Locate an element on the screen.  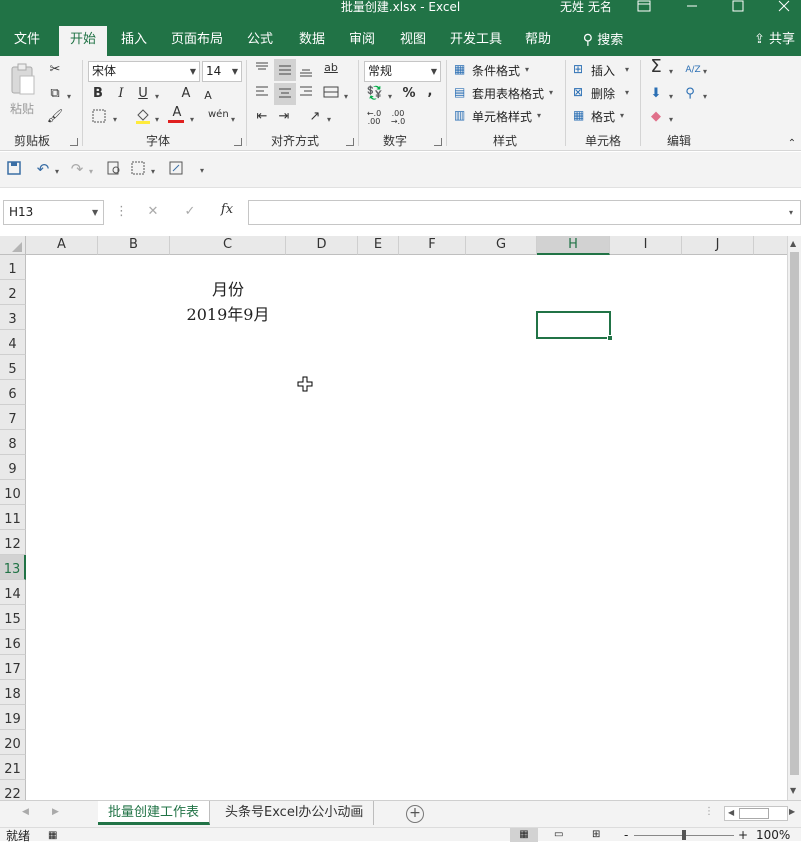
column-header-b: B is located at coordinates (134, 245).